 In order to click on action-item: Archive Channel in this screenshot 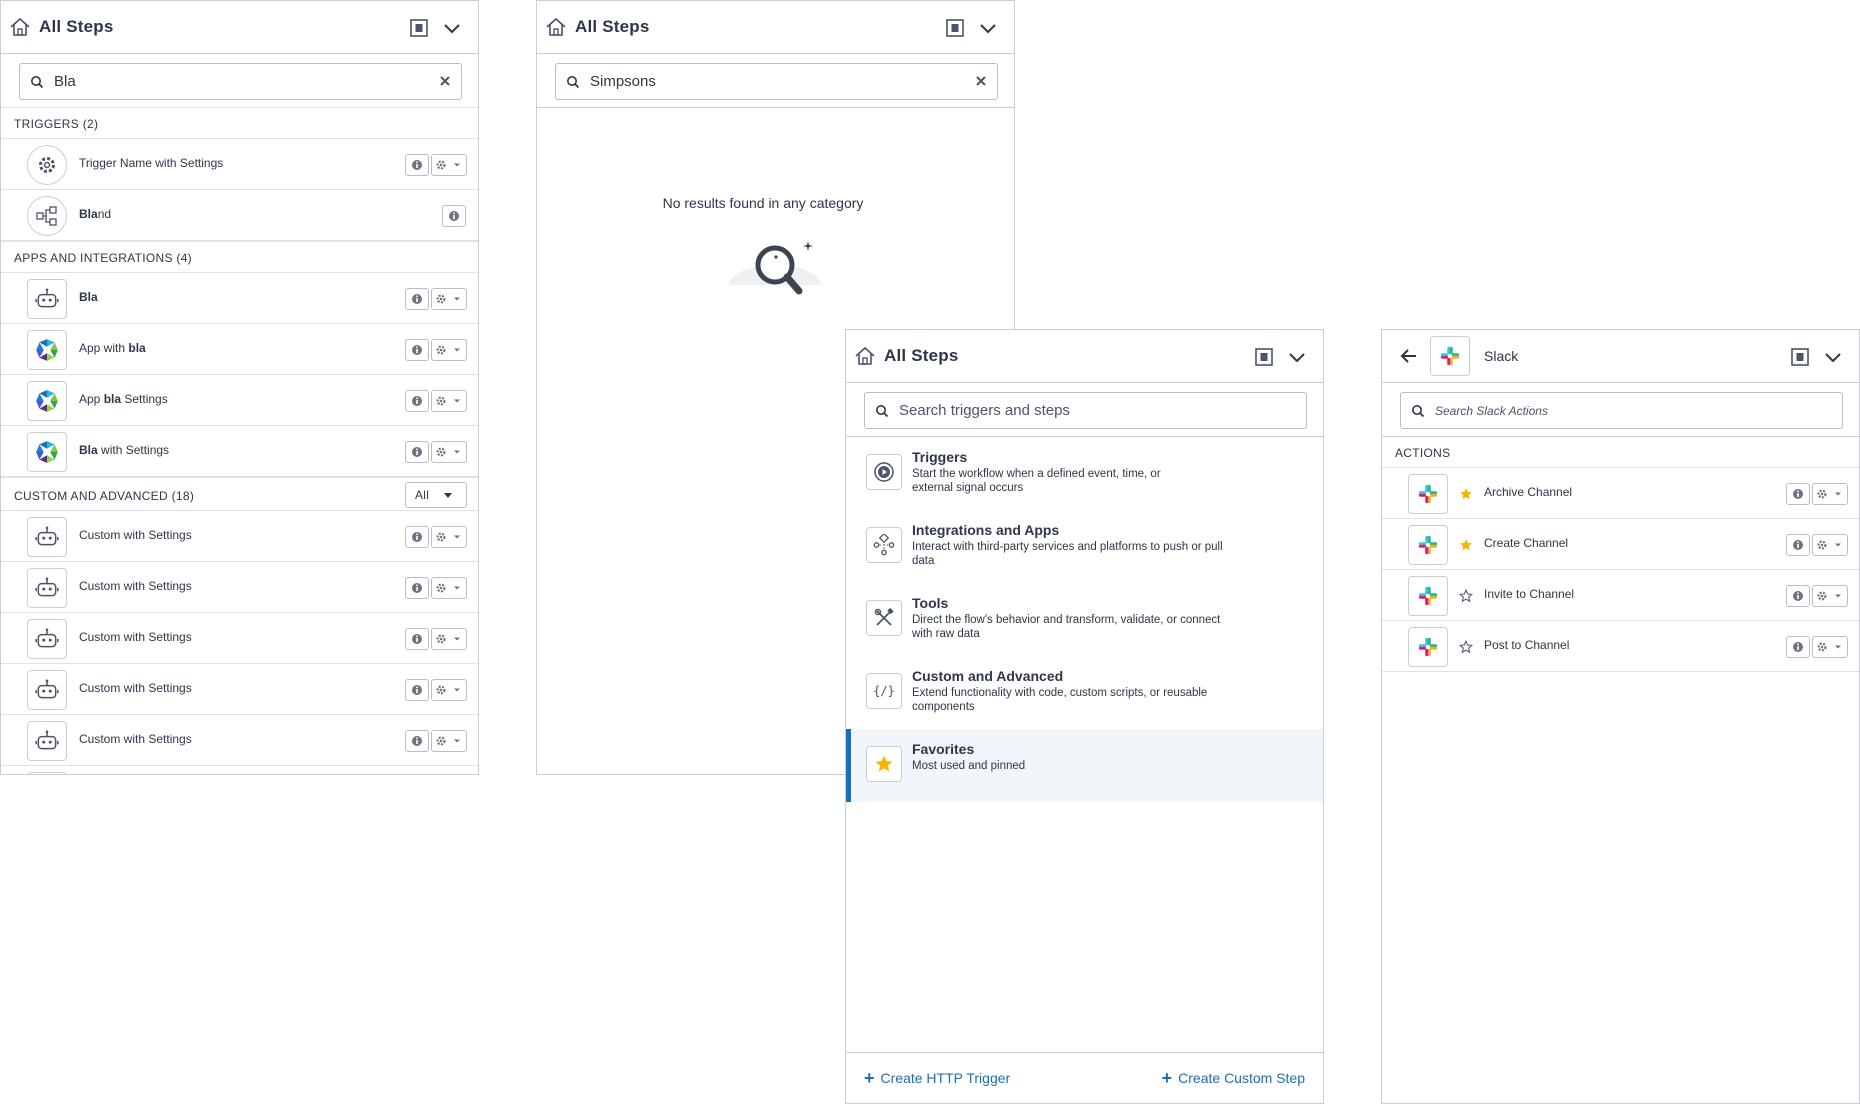, I will do `click(1620, 493)`.